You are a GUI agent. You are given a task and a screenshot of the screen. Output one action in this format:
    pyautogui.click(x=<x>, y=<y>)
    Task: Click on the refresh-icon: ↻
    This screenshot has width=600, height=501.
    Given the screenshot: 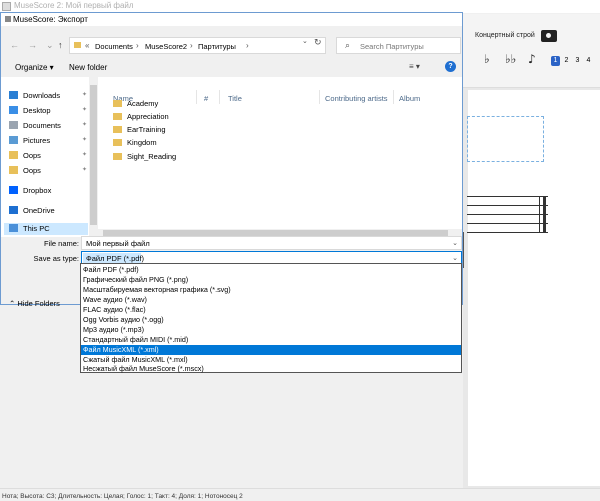 What is the action you would take?
    pyautogui.click(x=318, y=42)
    